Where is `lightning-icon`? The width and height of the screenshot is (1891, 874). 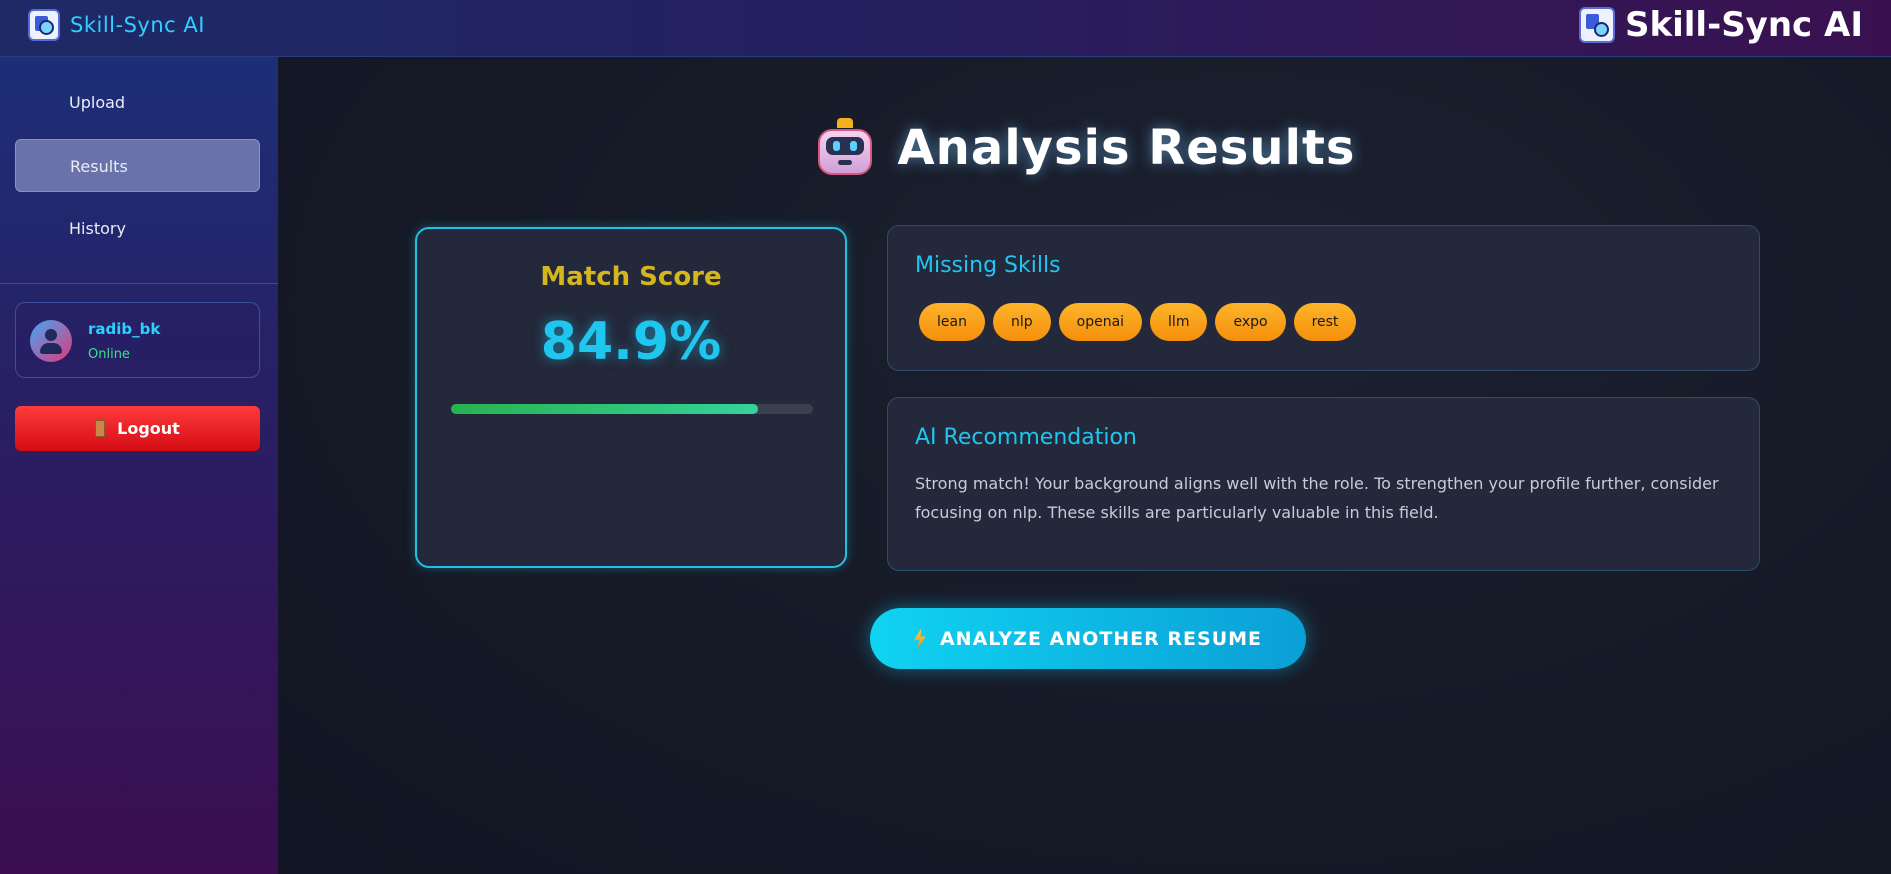
lightning-icon is located at coordinates (919, 638).